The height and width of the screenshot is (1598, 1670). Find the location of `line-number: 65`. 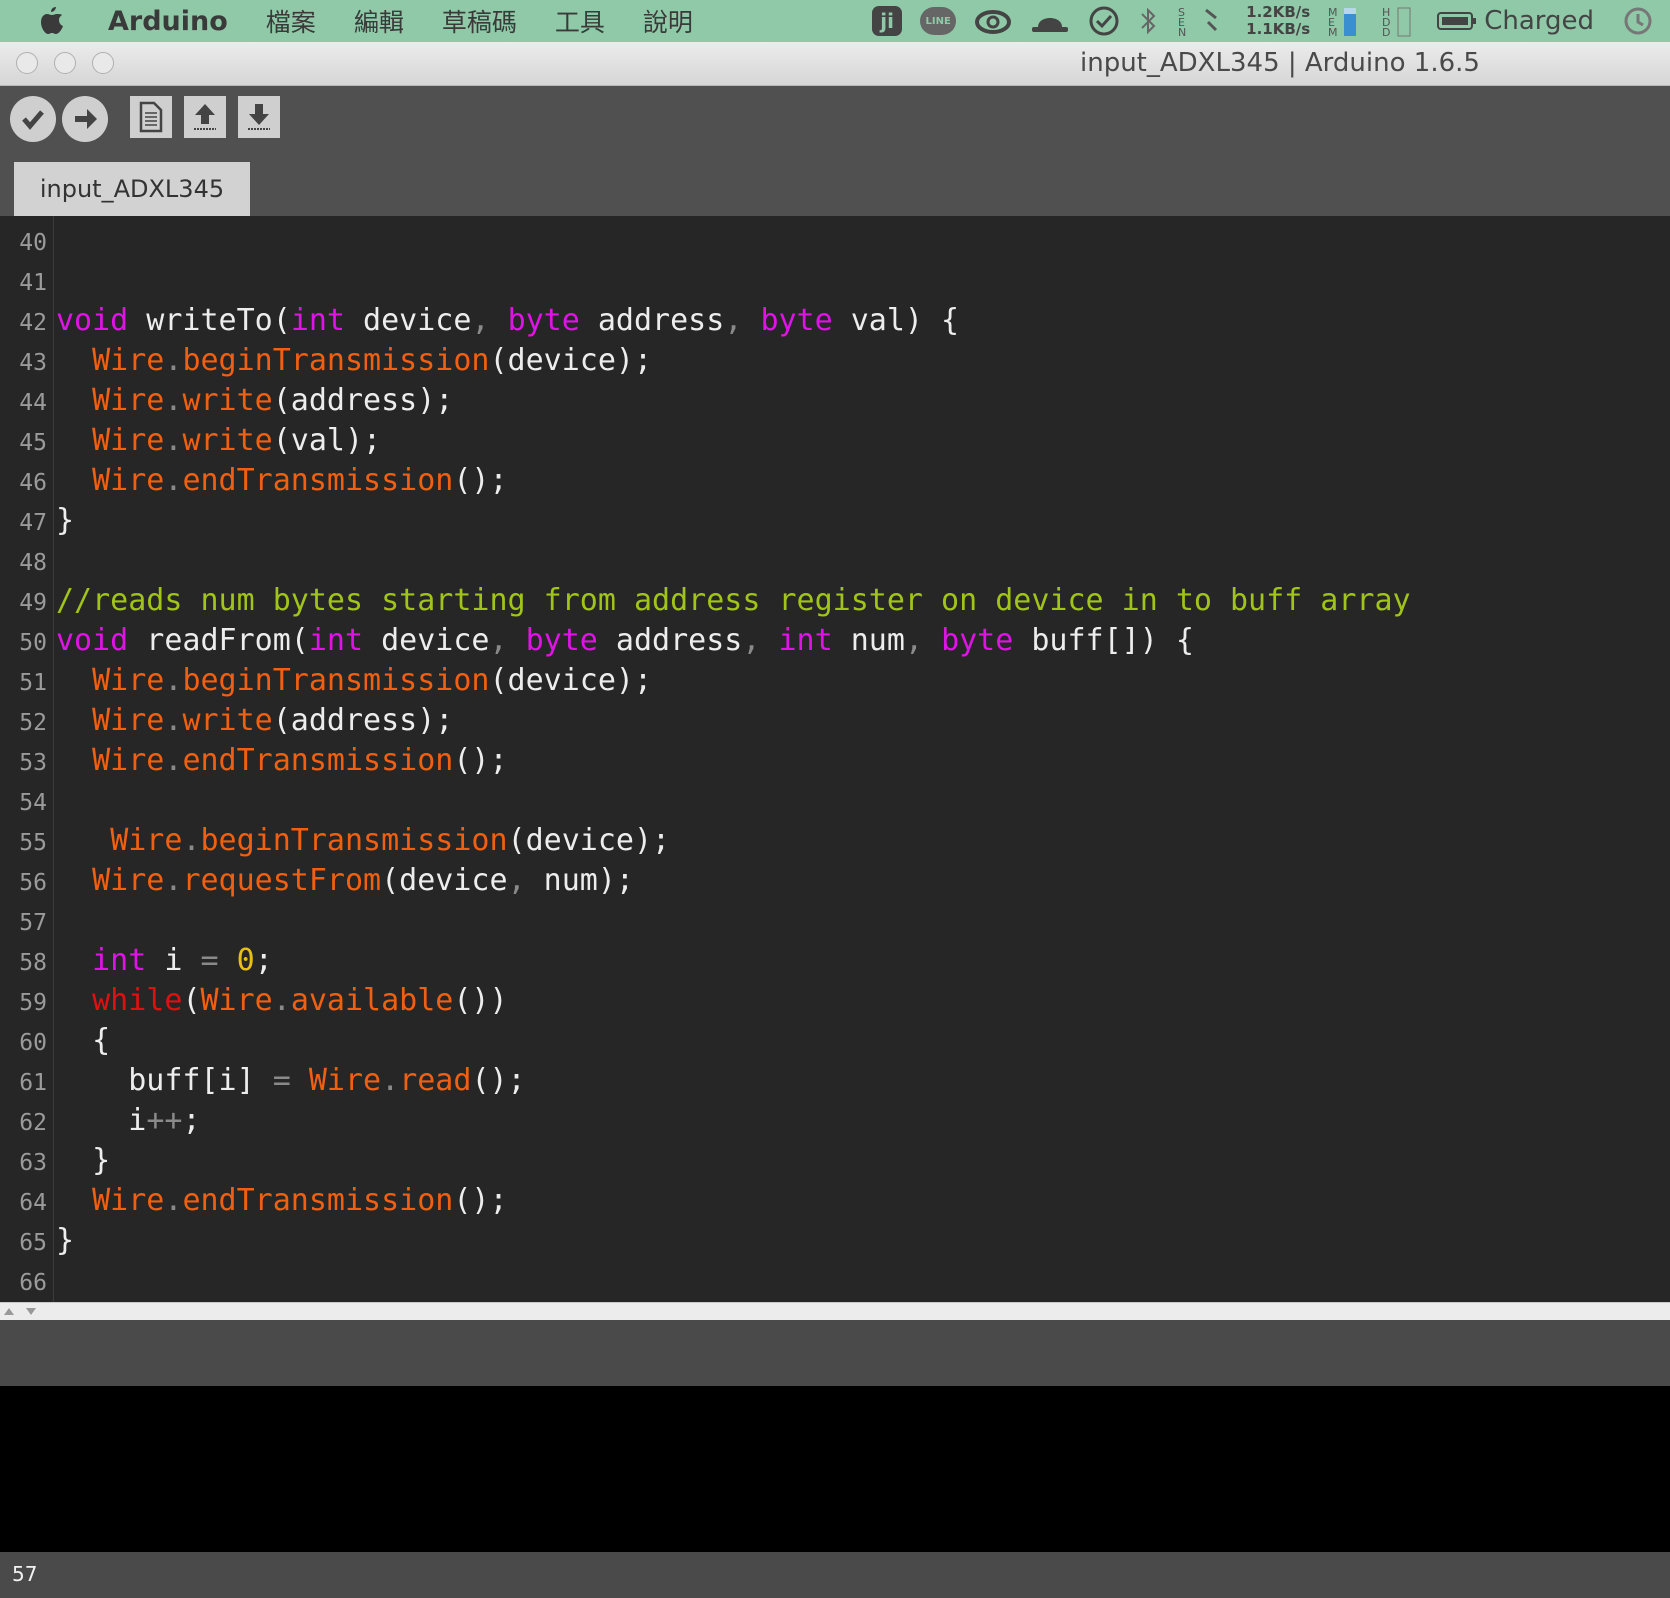

line-number: 65 is located at coordinates (33, 1243).